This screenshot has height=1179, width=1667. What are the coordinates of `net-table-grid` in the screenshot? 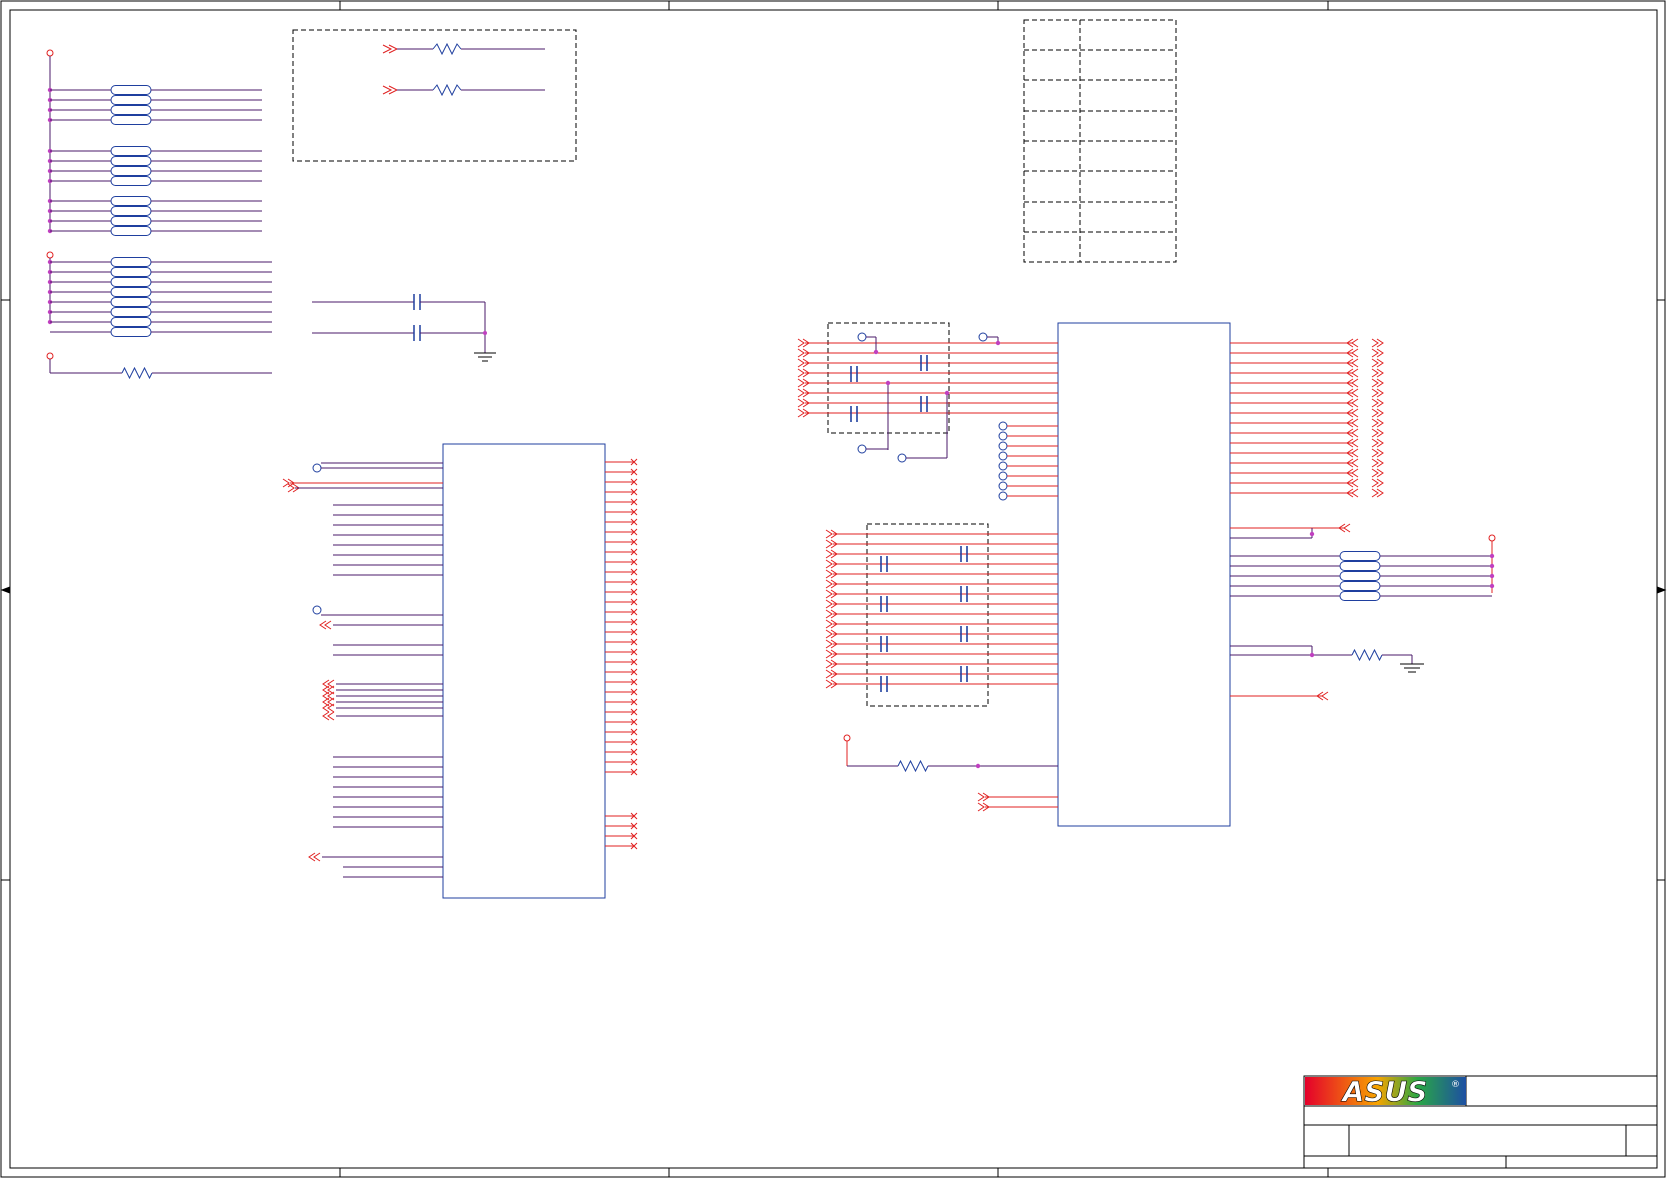 It's located at (1100, 141).